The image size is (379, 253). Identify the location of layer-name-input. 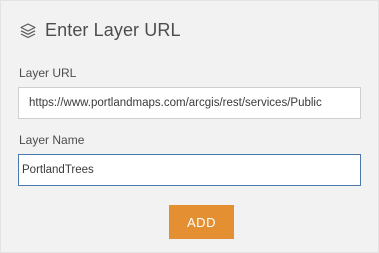
(189, 170).